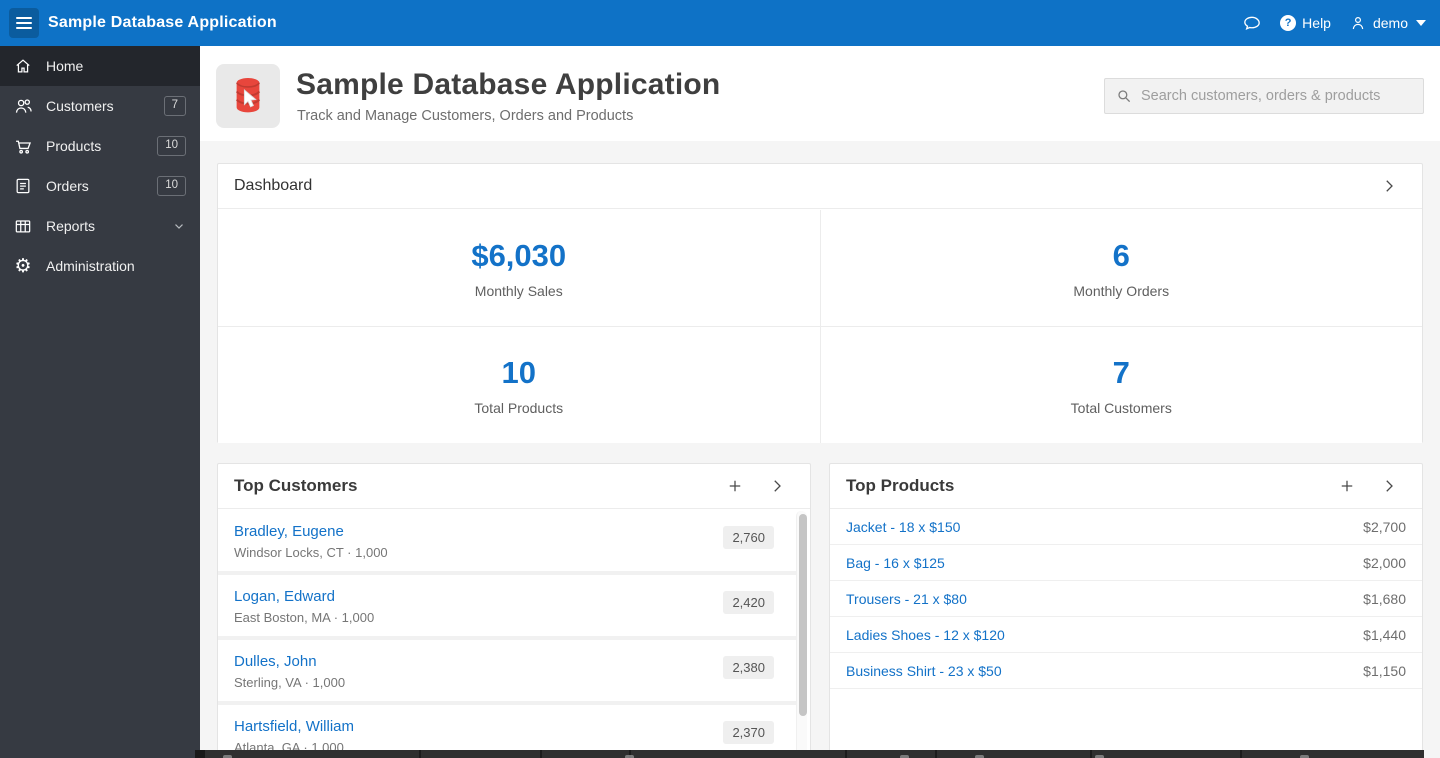  I want to click on product-row: Bag - 16 x $125 $2,000, so click(1126, 563).